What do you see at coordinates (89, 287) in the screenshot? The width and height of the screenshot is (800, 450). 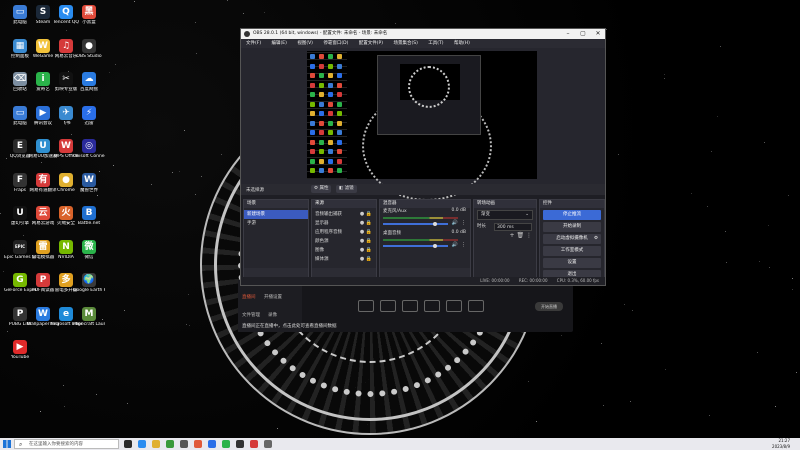 I see `desktop-icon: 🌍Google Earth Pro` at bounding box center [89, 287].